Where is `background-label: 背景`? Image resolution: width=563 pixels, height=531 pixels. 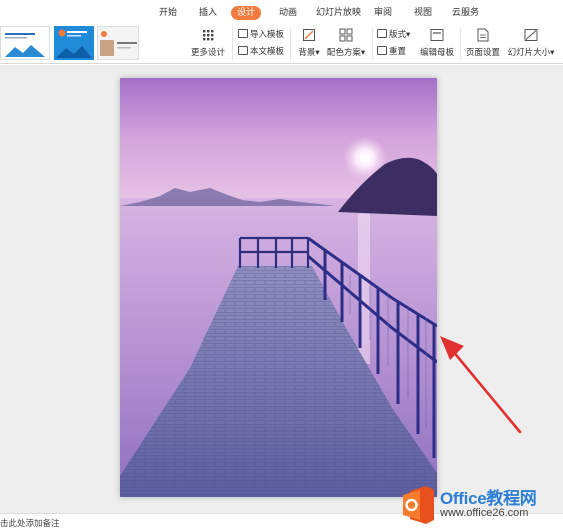 background-label: 背景 is located at coordinates (307, 53).